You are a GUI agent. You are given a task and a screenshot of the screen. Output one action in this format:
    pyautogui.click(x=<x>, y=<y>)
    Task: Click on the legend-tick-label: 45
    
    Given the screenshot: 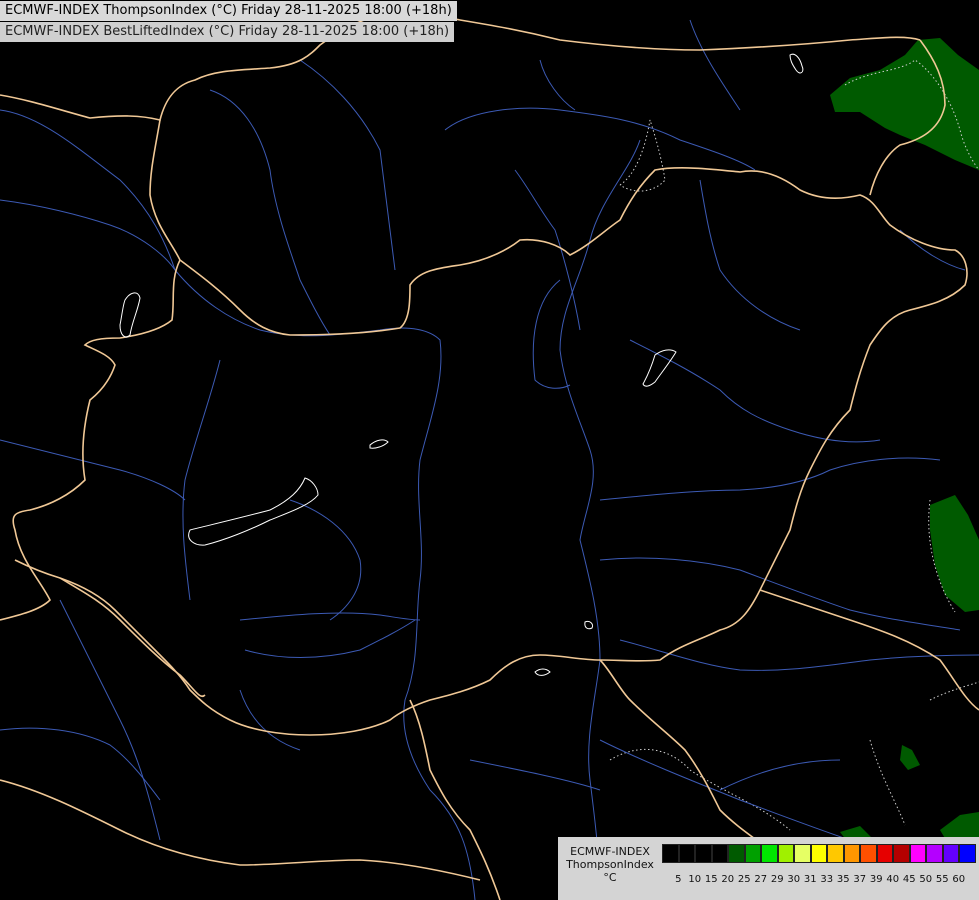 What is the action you would take?
    pyautogui.click(x=909, y=879)
    